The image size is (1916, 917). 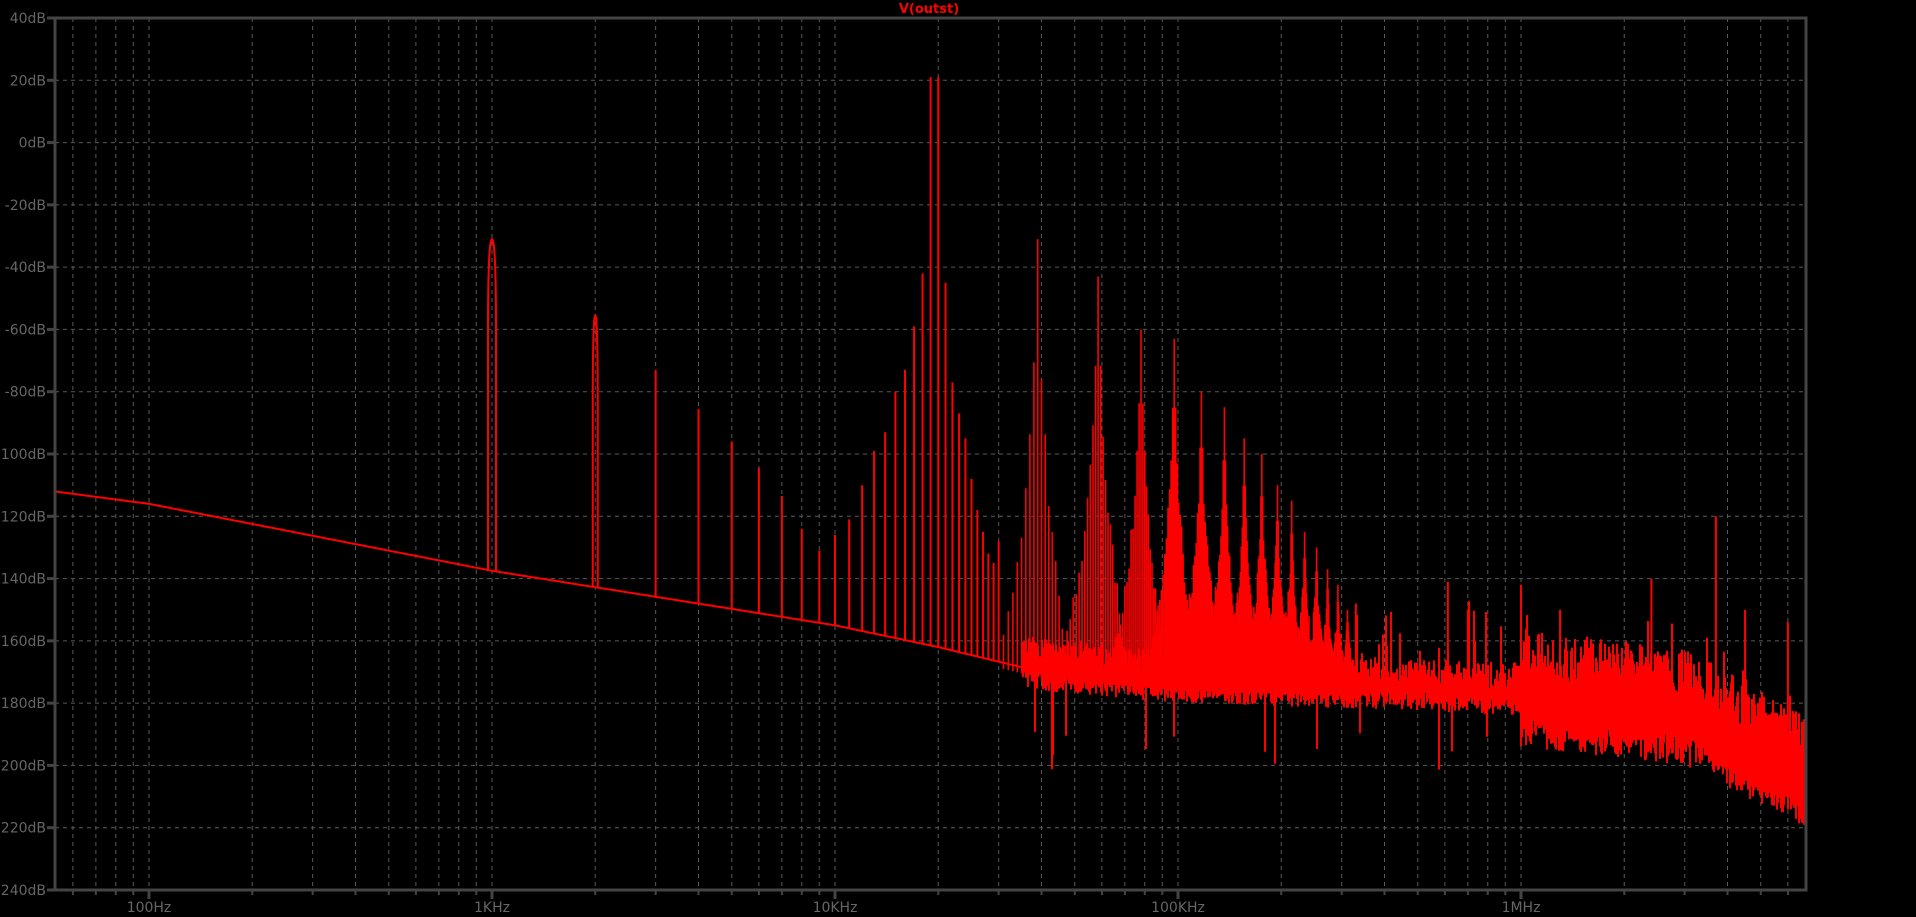 What do you see at coordinates (23, 517) in the screenshot?
I see `y-tick-label: -120dB` at bounding box center [23, 517].